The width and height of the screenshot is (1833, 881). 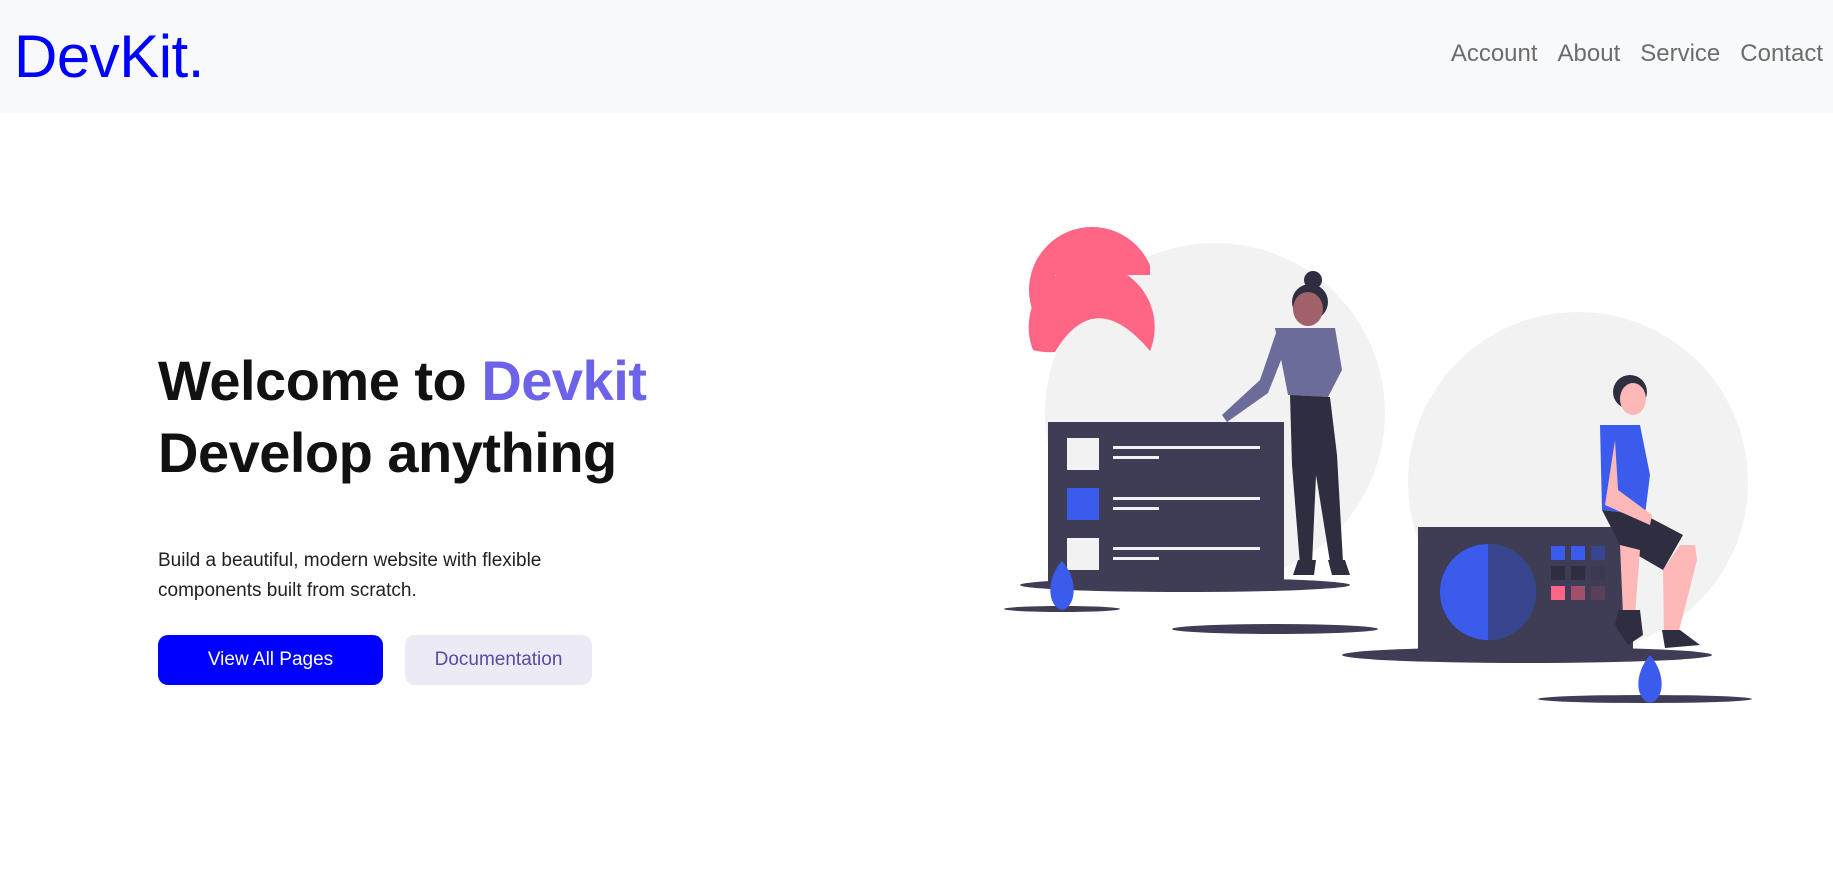 I want to click on woman-face, so click(x=1308, y=309).